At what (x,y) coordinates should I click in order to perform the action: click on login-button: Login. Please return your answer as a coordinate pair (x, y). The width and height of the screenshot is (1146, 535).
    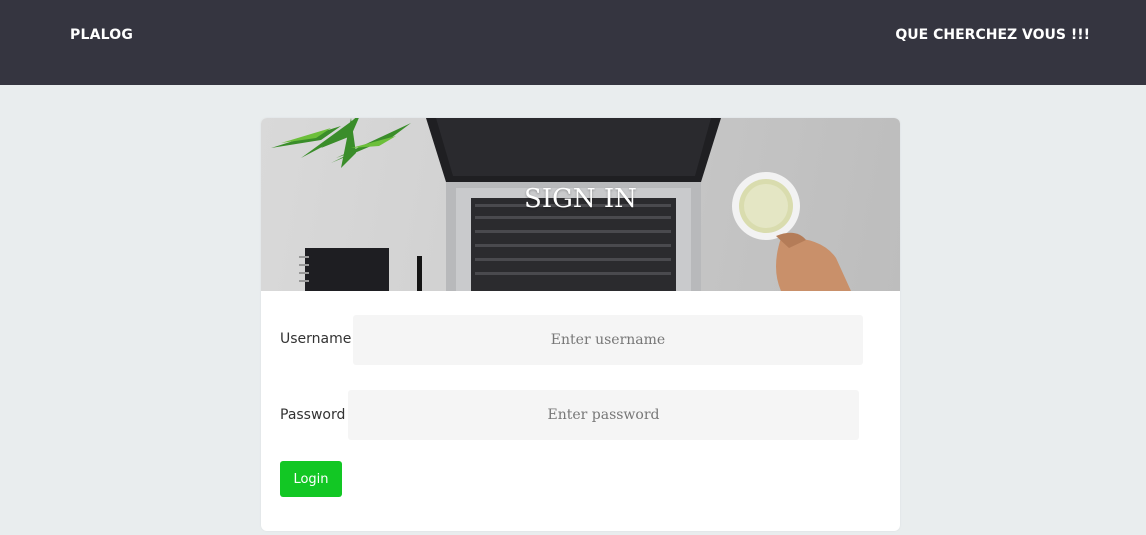
    Looking at the image, I should click on (311, 479).